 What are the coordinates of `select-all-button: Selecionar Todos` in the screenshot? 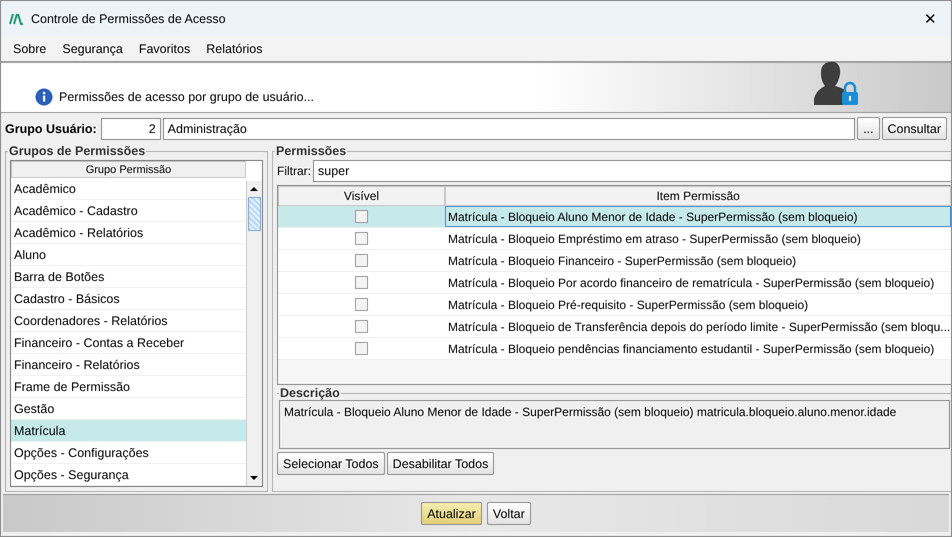 It's located at (331, 463).